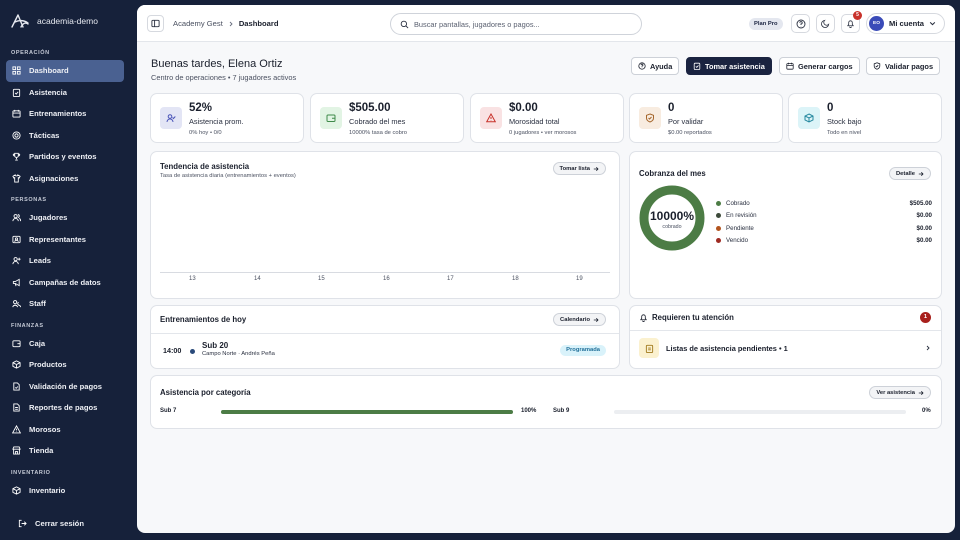 Image resolution: width=960 pixels, height=540 pixels. I want to click on sidebar-item-representantes: Representantes, so click(65, 240).